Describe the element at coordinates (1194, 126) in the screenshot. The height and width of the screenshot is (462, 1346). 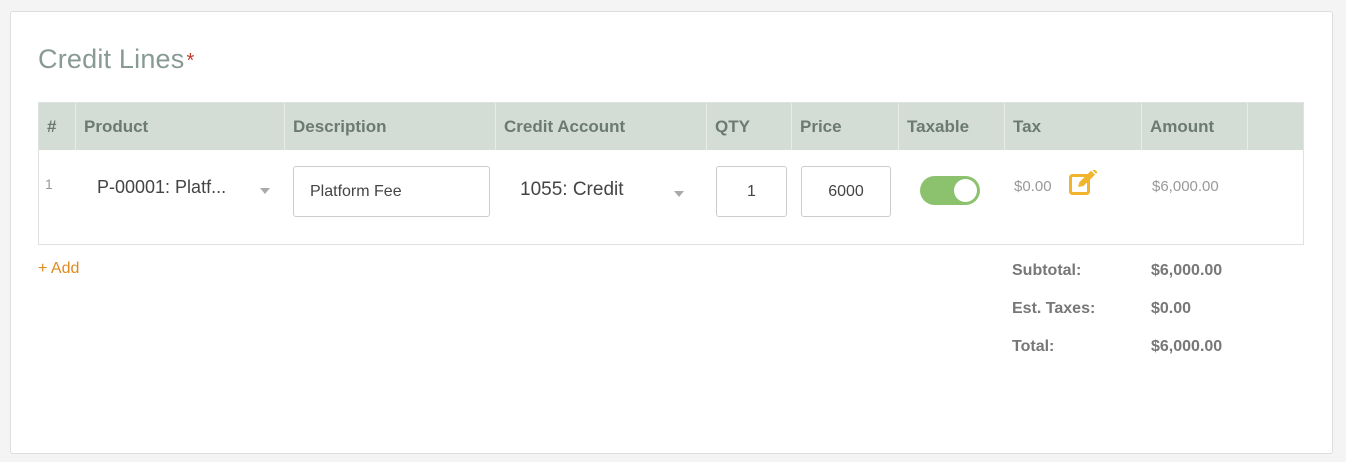
I see `column-header-amount: Amount` at that location.